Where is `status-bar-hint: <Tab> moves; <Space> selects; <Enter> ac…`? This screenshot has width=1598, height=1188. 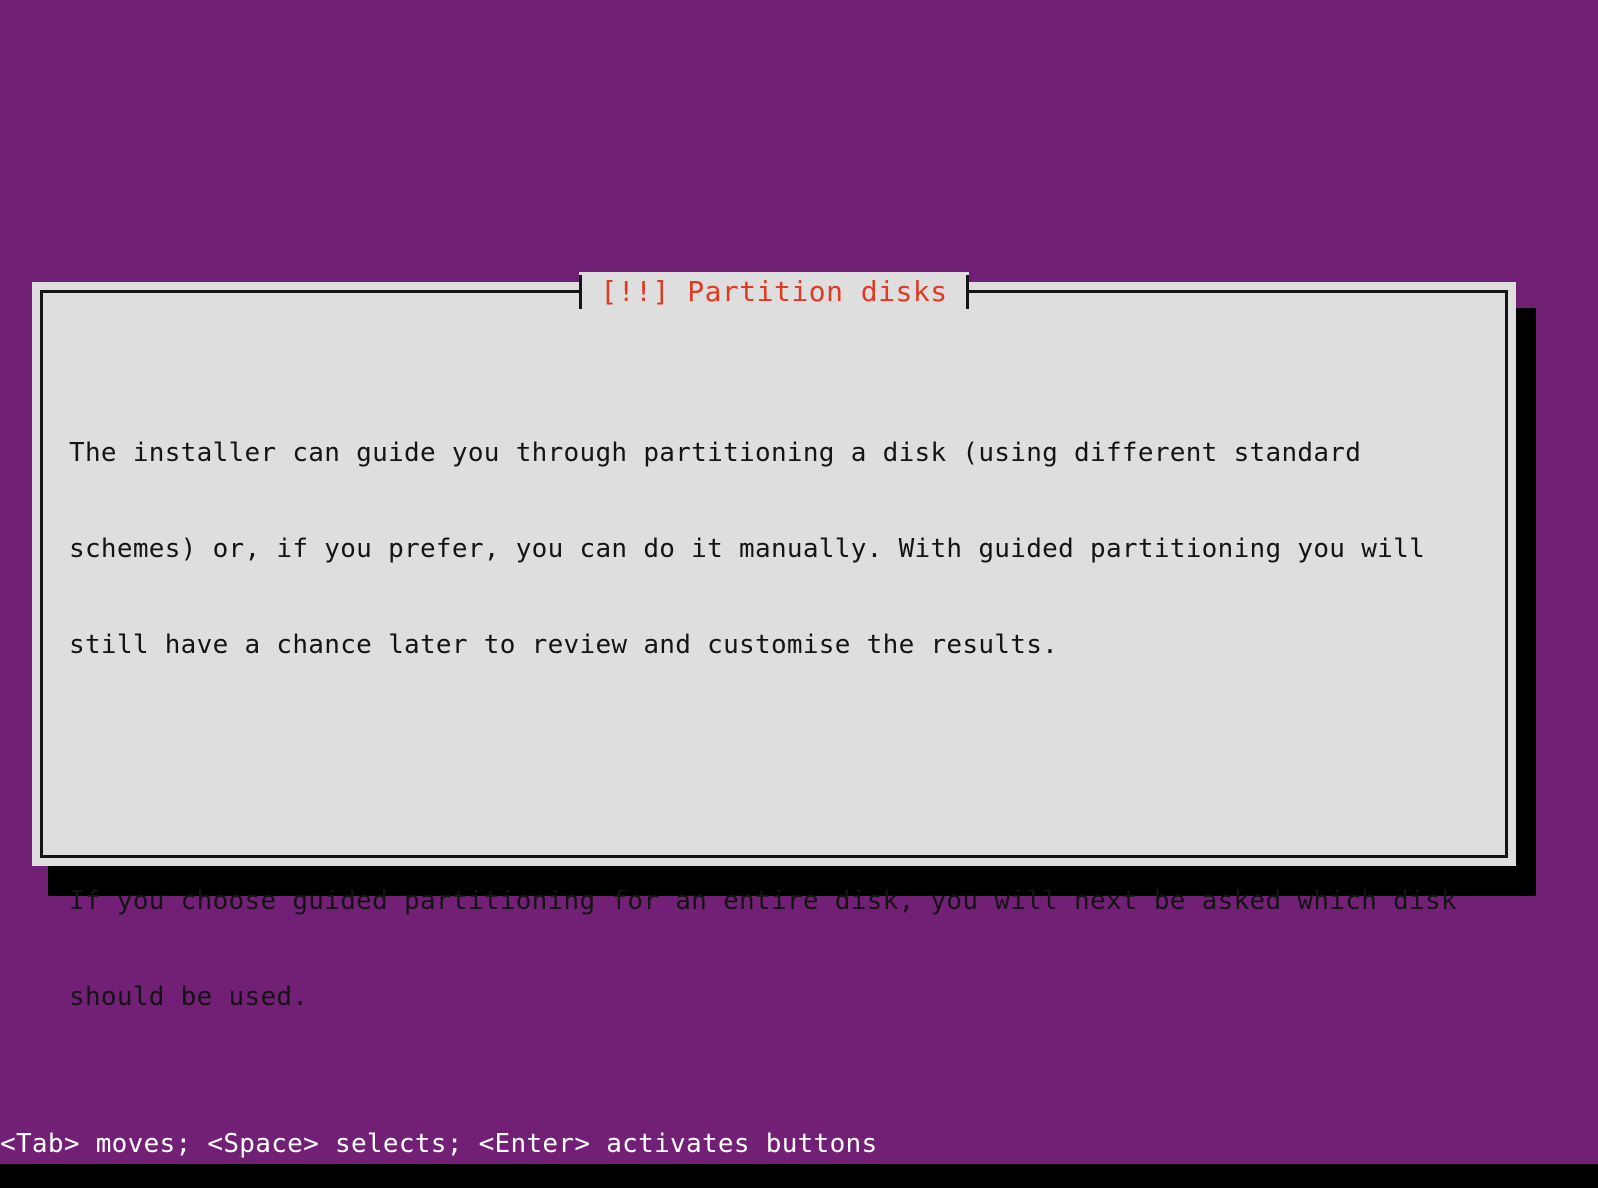 status-bar-hint: <Tab> moves; <Space> selects; <Enter> ac… is located at coordinates (439, 1144).